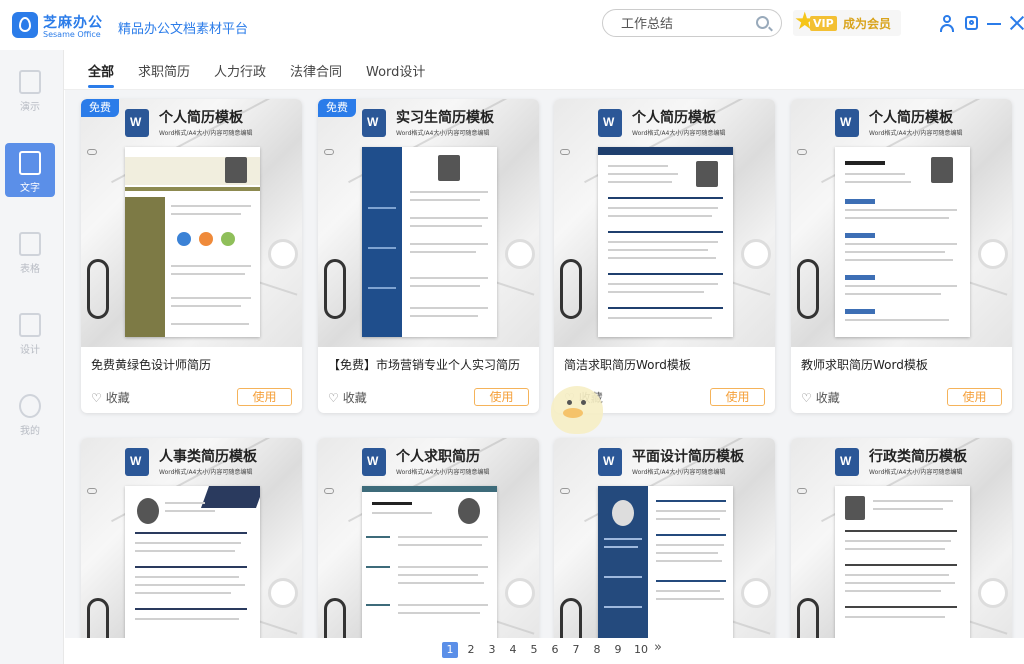 This screenshot has width=1024, height=664. Describe the element at coordinates (151, 364) in the screenshot. I see `card-title: 免费黄绿色设计师简历` at that location.